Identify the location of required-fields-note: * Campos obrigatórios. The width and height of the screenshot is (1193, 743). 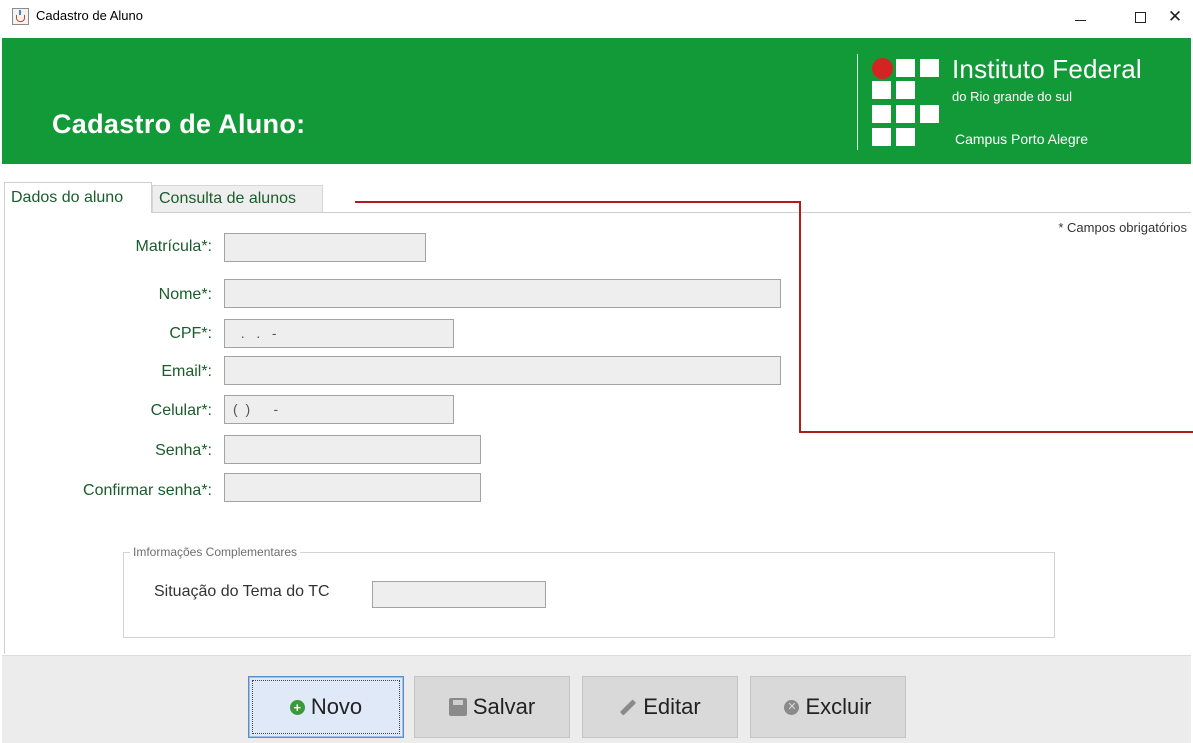
(1122, 227).